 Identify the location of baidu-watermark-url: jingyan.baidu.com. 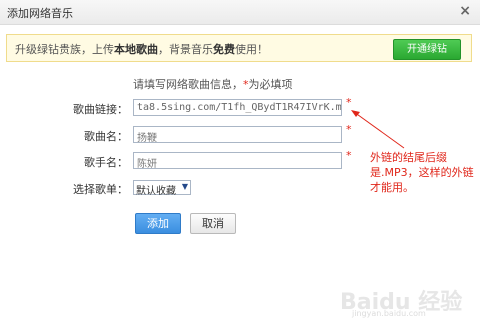
(389, 313).